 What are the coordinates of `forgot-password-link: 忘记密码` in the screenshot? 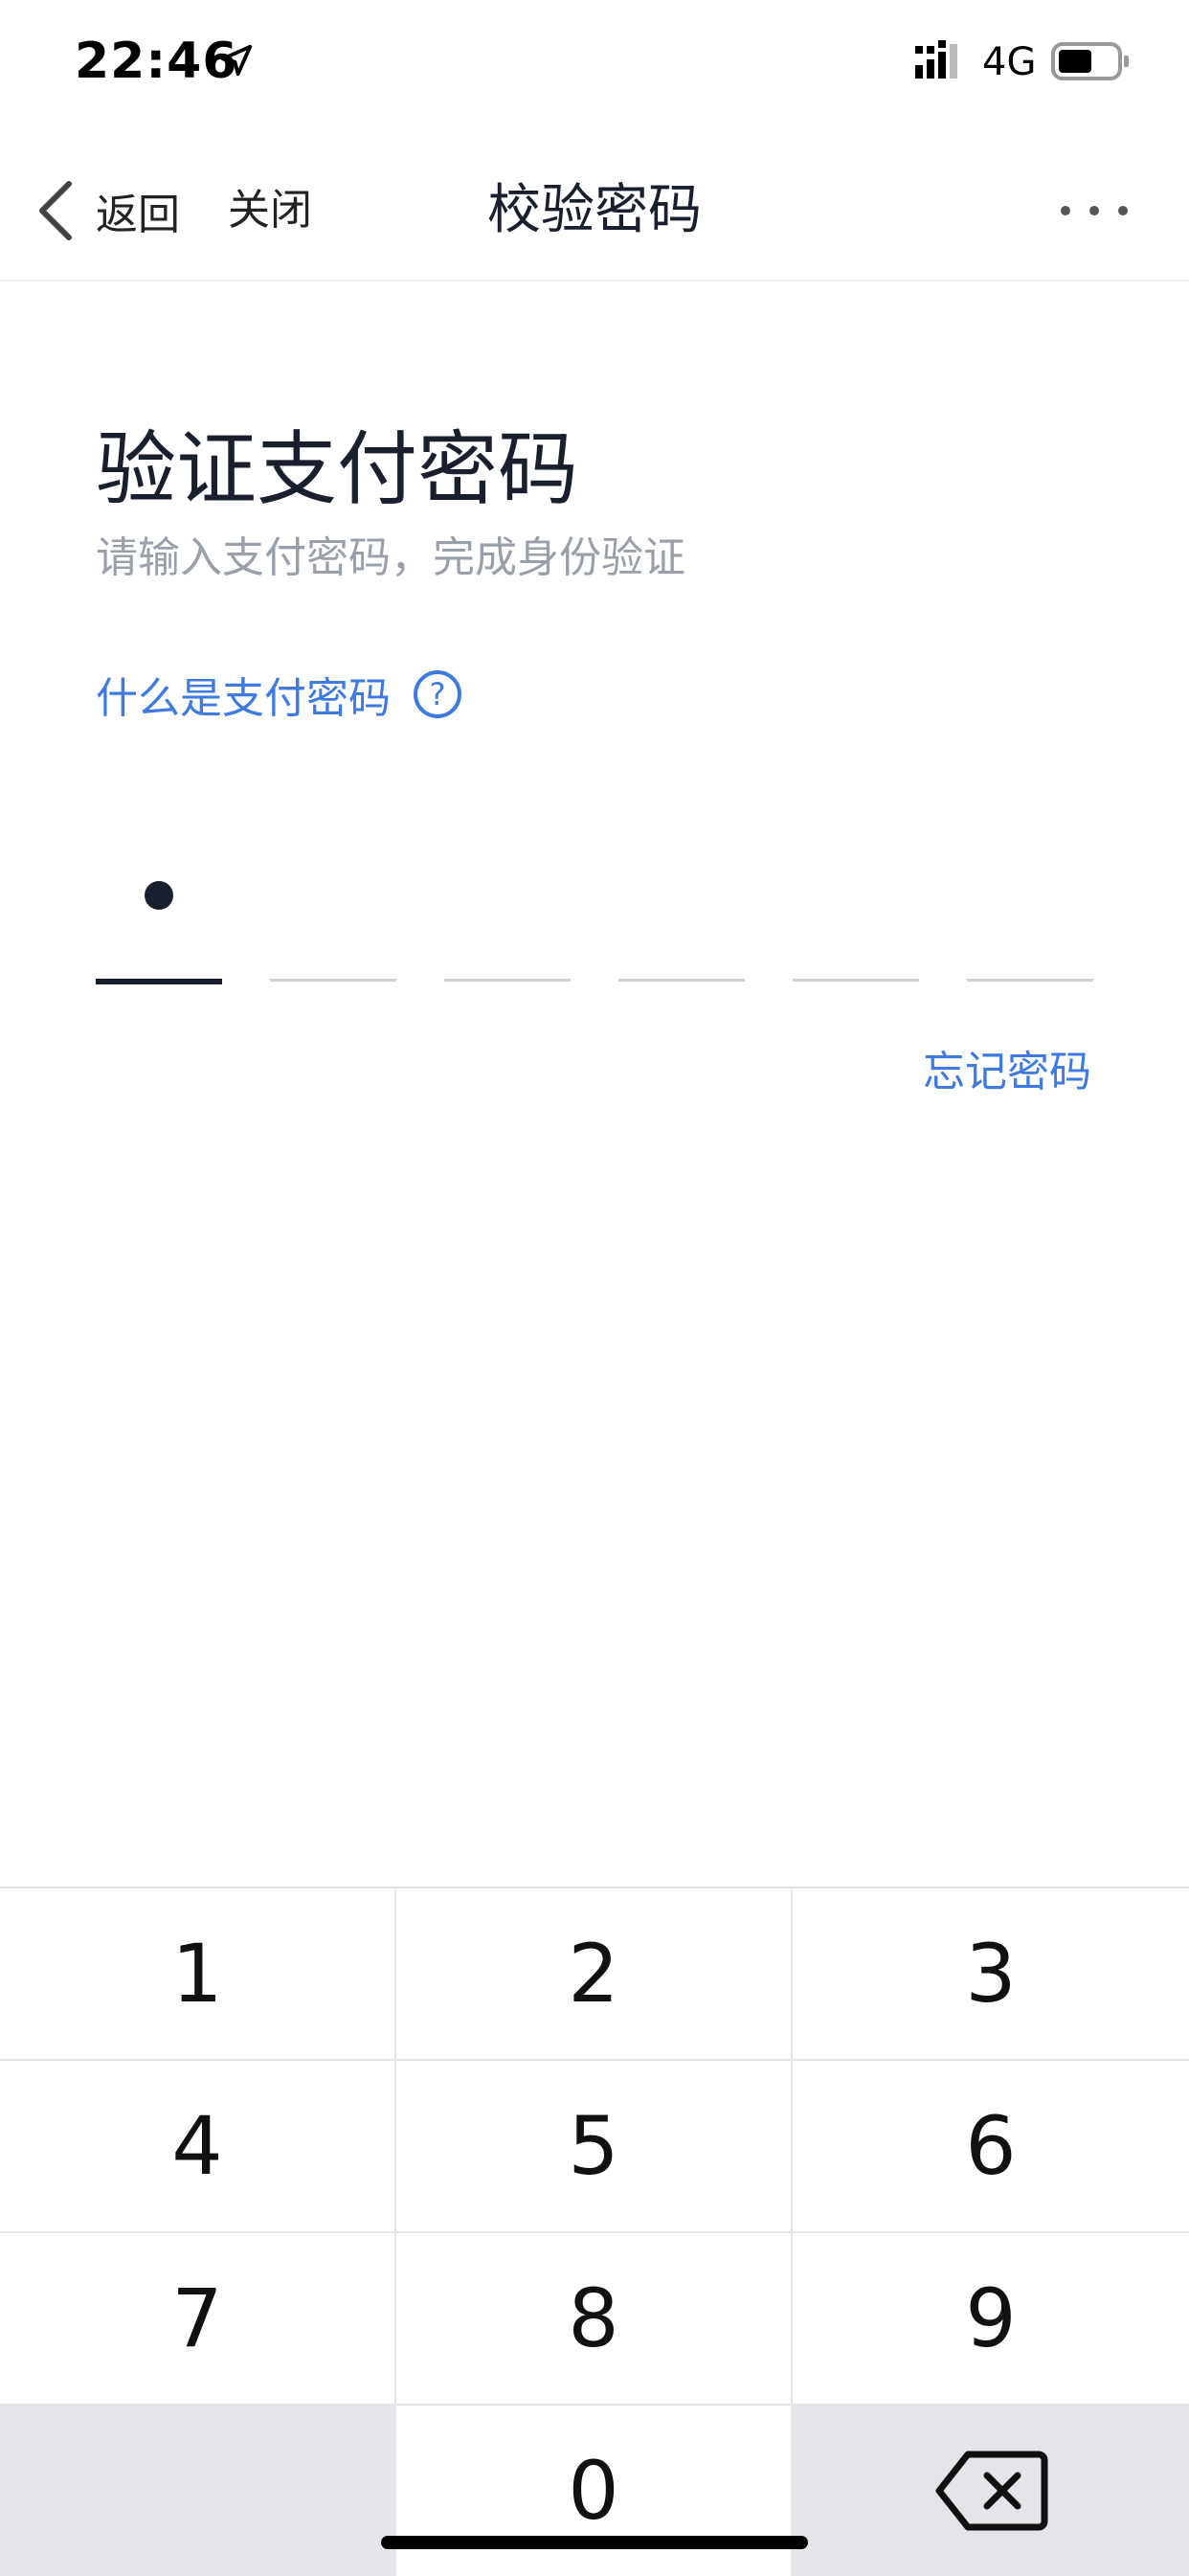 It's located at (1007, 1072).